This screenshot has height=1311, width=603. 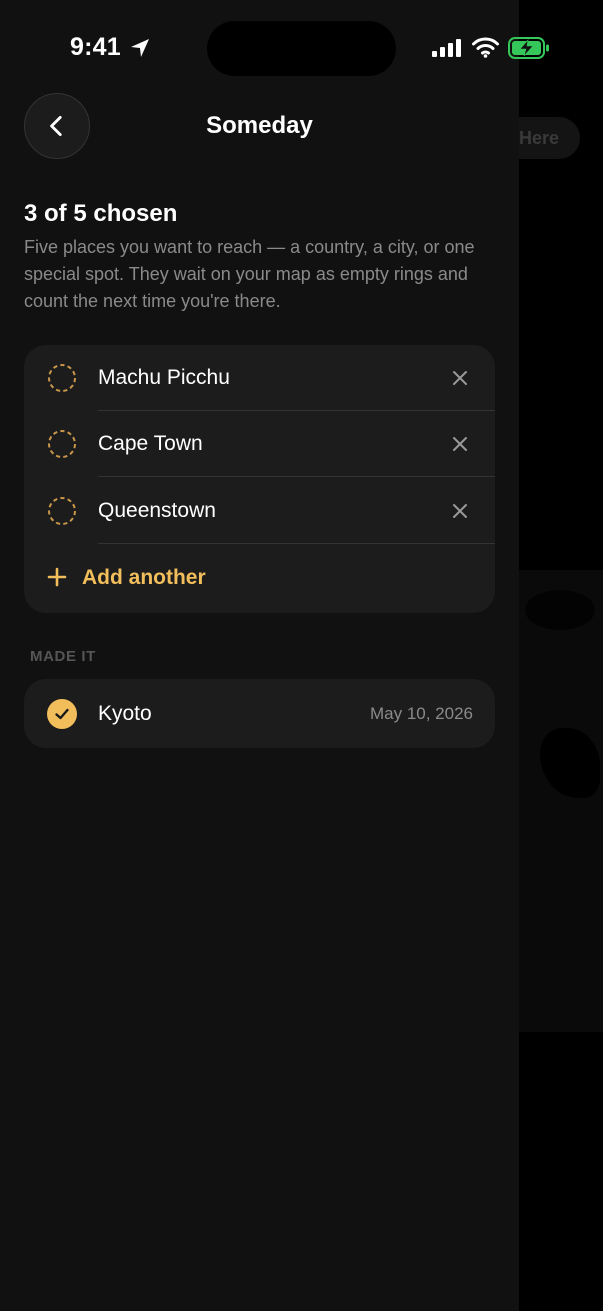 What do you see at coordinates (421, 713) in the screenshot?
I see `made-it-item-date: May 10, 2026` at bounding box center [421, 713].